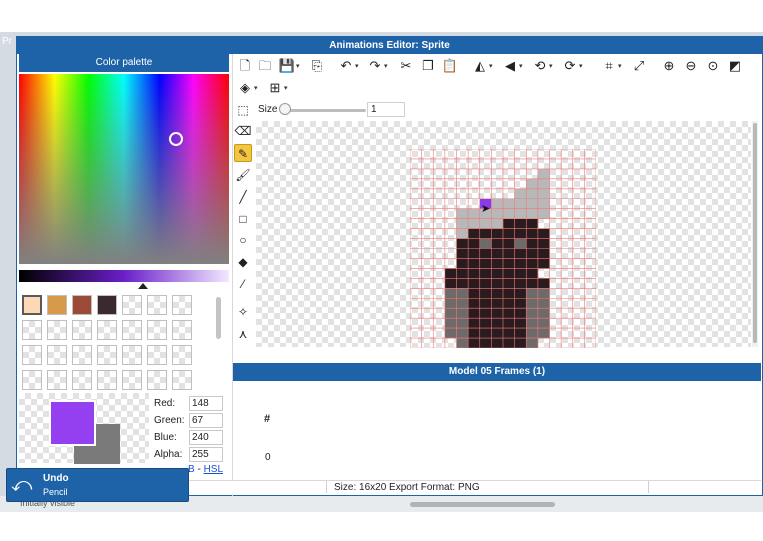 The height and width of the screenshot is (541, 763). Describe the element at coordinates (317, 66) in the screenshot. I see `export-icon: ⎘` at that location.